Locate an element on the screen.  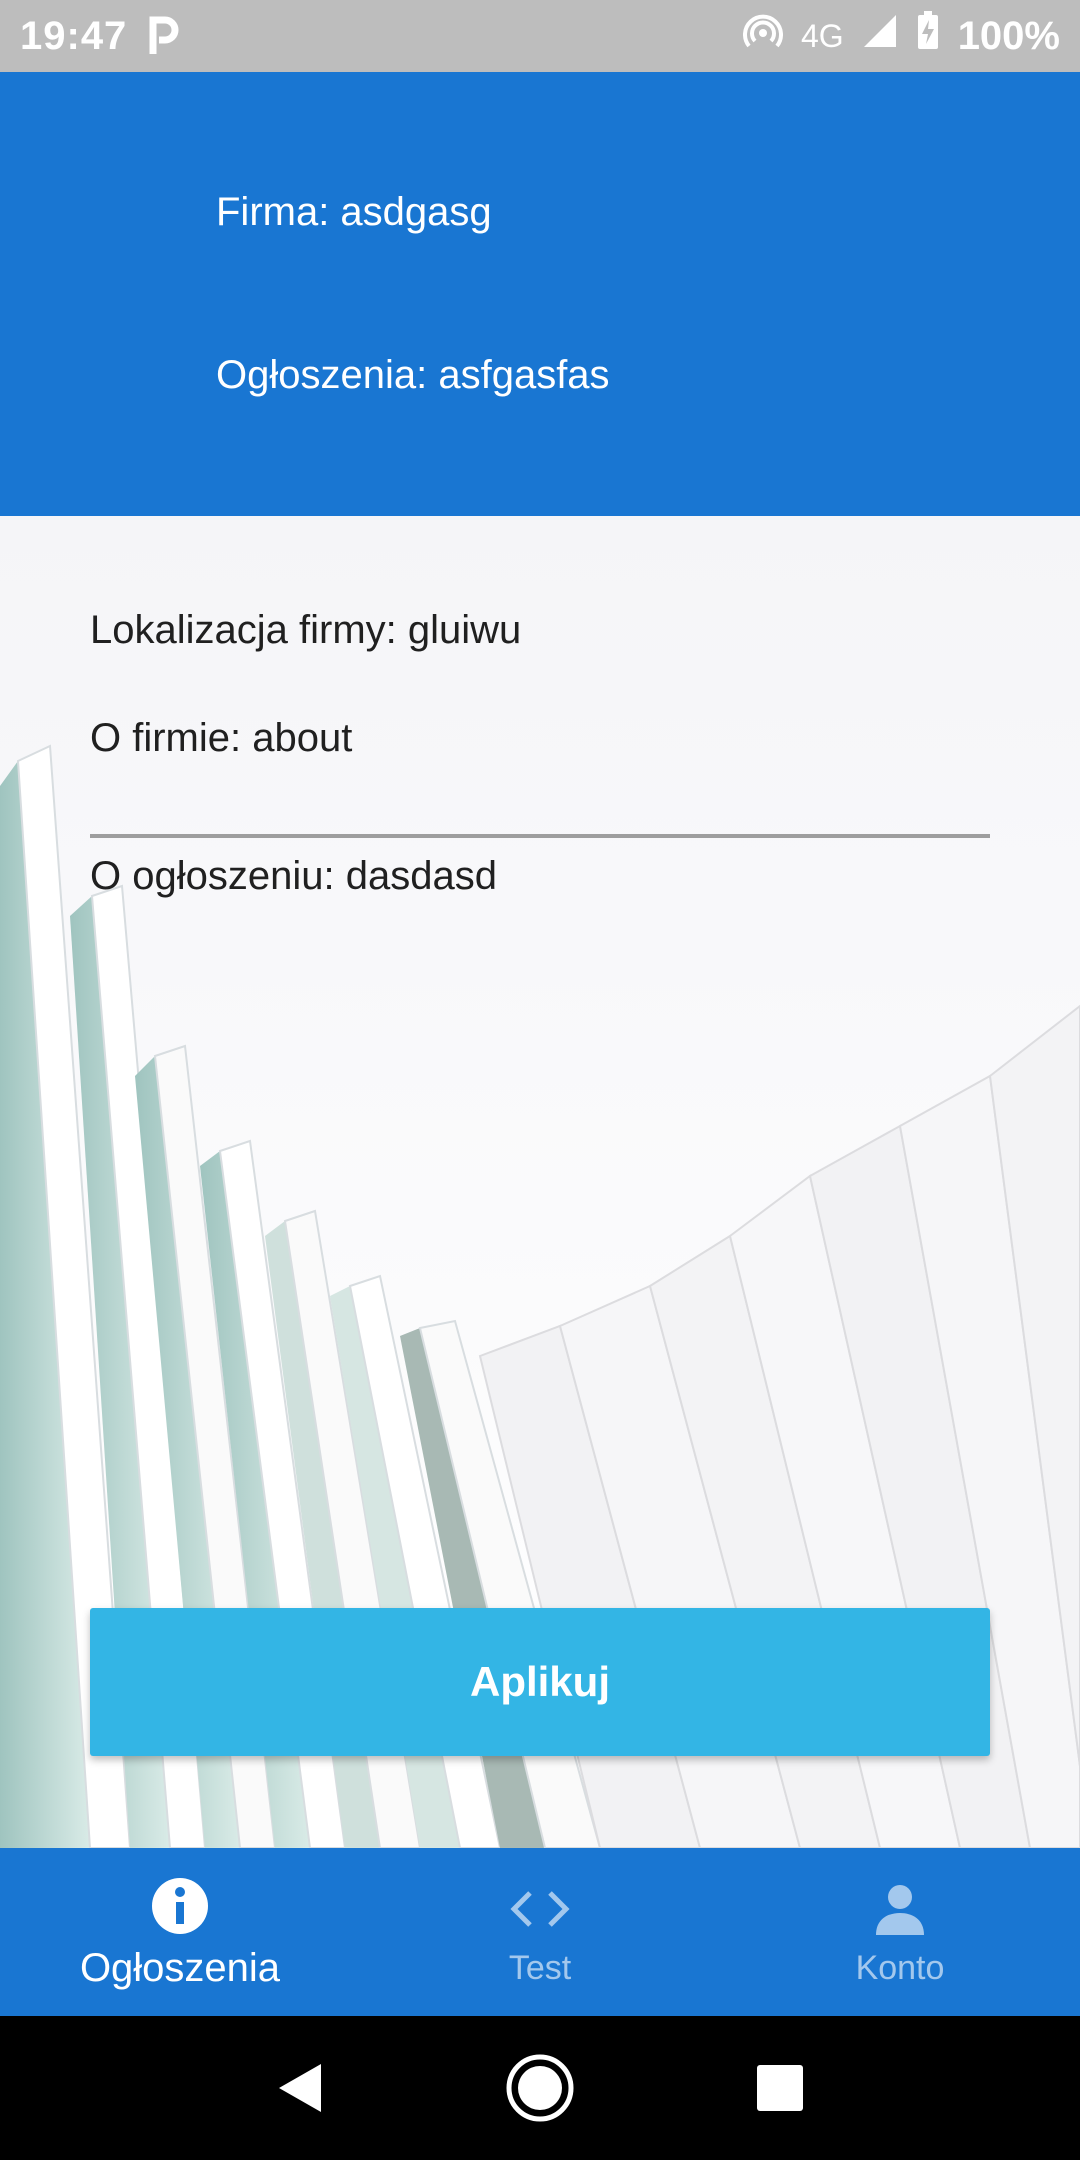
back-icon is located at coordinates (300, 2088).